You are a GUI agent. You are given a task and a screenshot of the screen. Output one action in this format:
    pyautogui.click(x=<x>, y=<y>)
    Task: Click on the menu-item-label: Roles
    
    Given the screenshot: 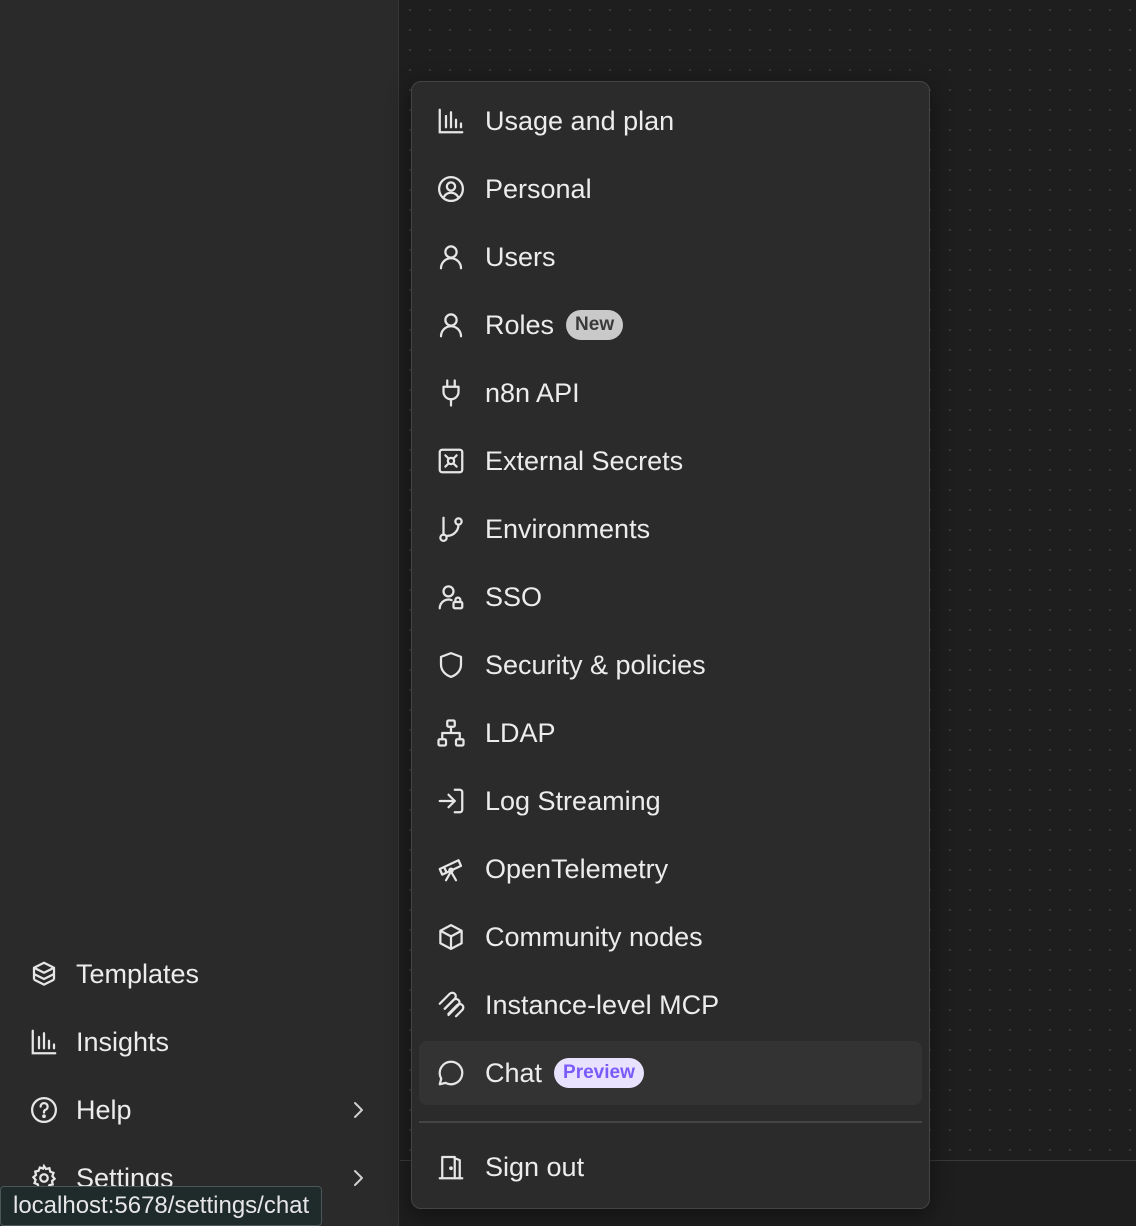 What is the action you would take?
    pyautogui.click(x=520, y=324)
    